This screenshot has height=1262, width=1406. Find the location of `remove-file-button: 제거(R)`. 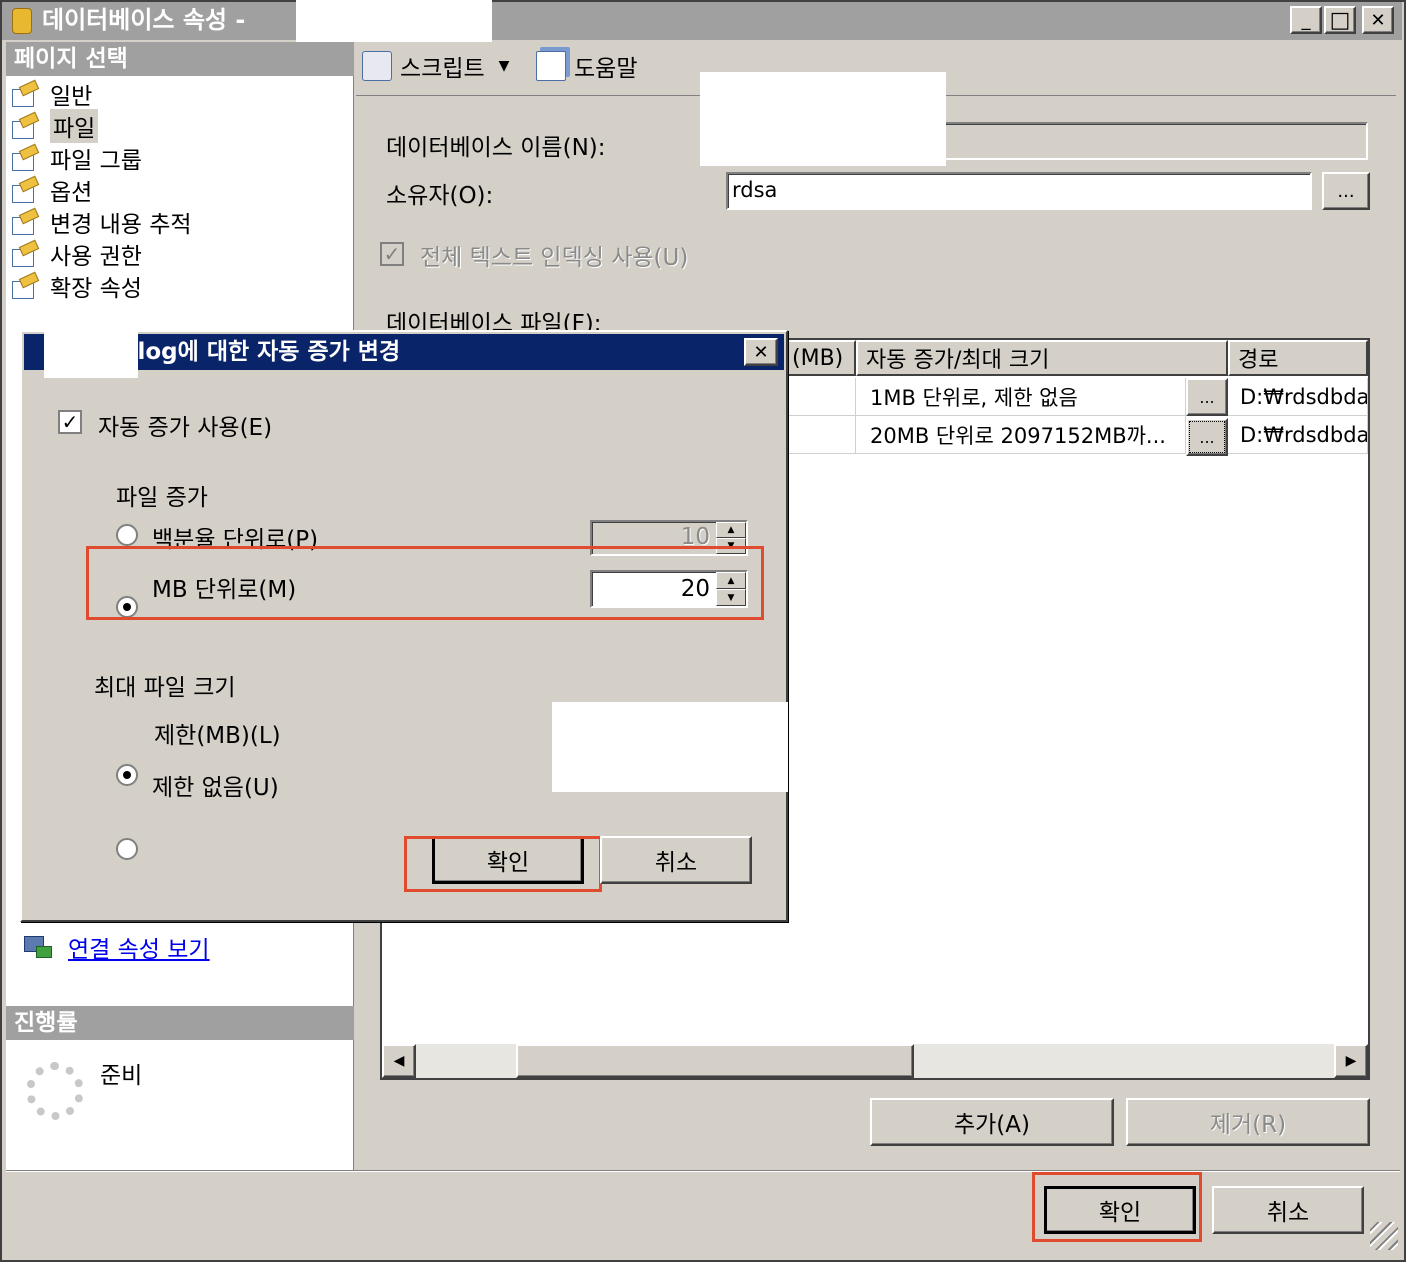

remove-file-button: 제거(R) is located at coordinates (1248, 1122).